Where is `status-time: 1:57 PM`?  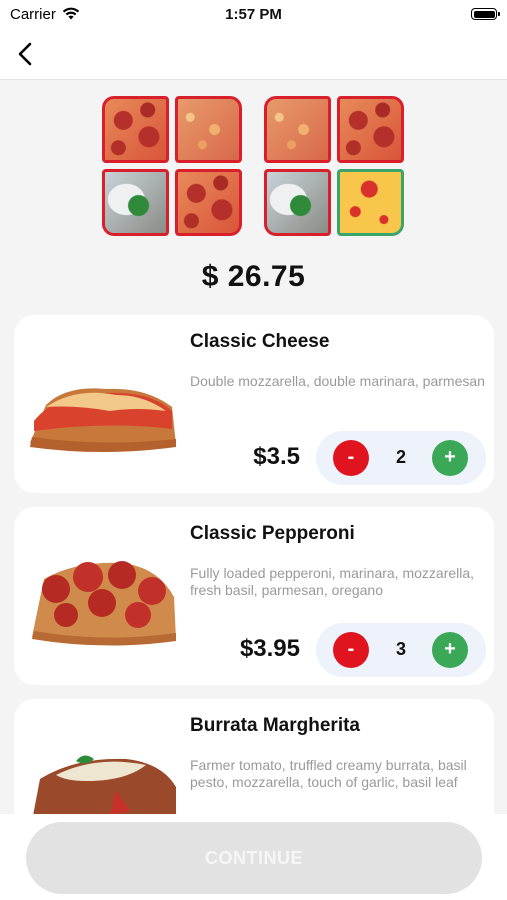 status-time: 1:57 PM is located at coordinates (253, 14).